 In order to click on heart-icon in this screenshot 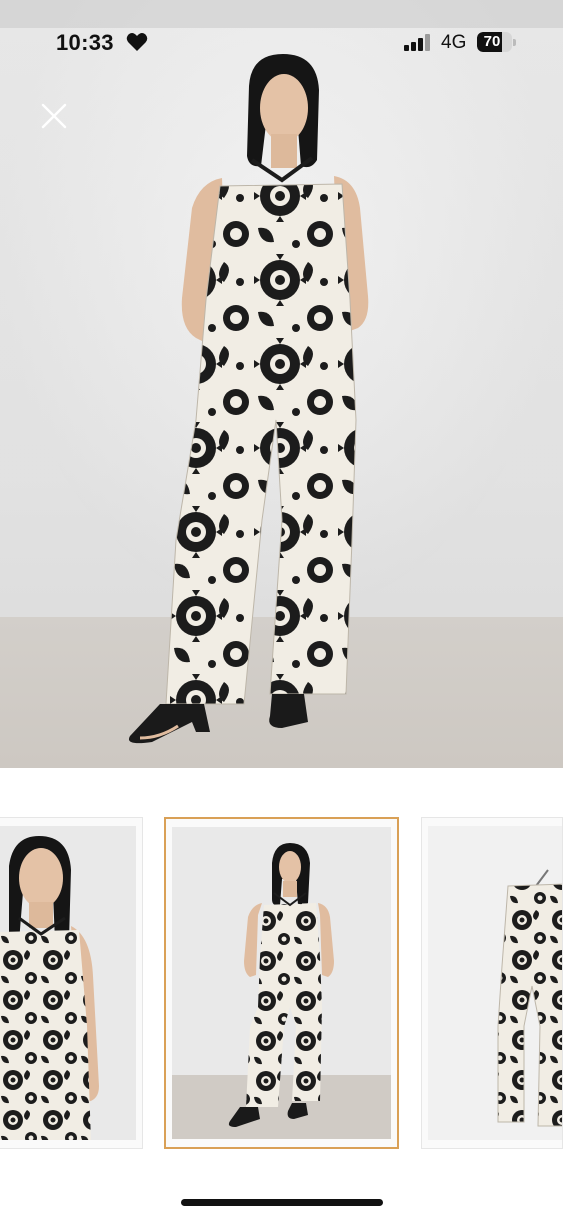, I will do `click(137, 42)`.